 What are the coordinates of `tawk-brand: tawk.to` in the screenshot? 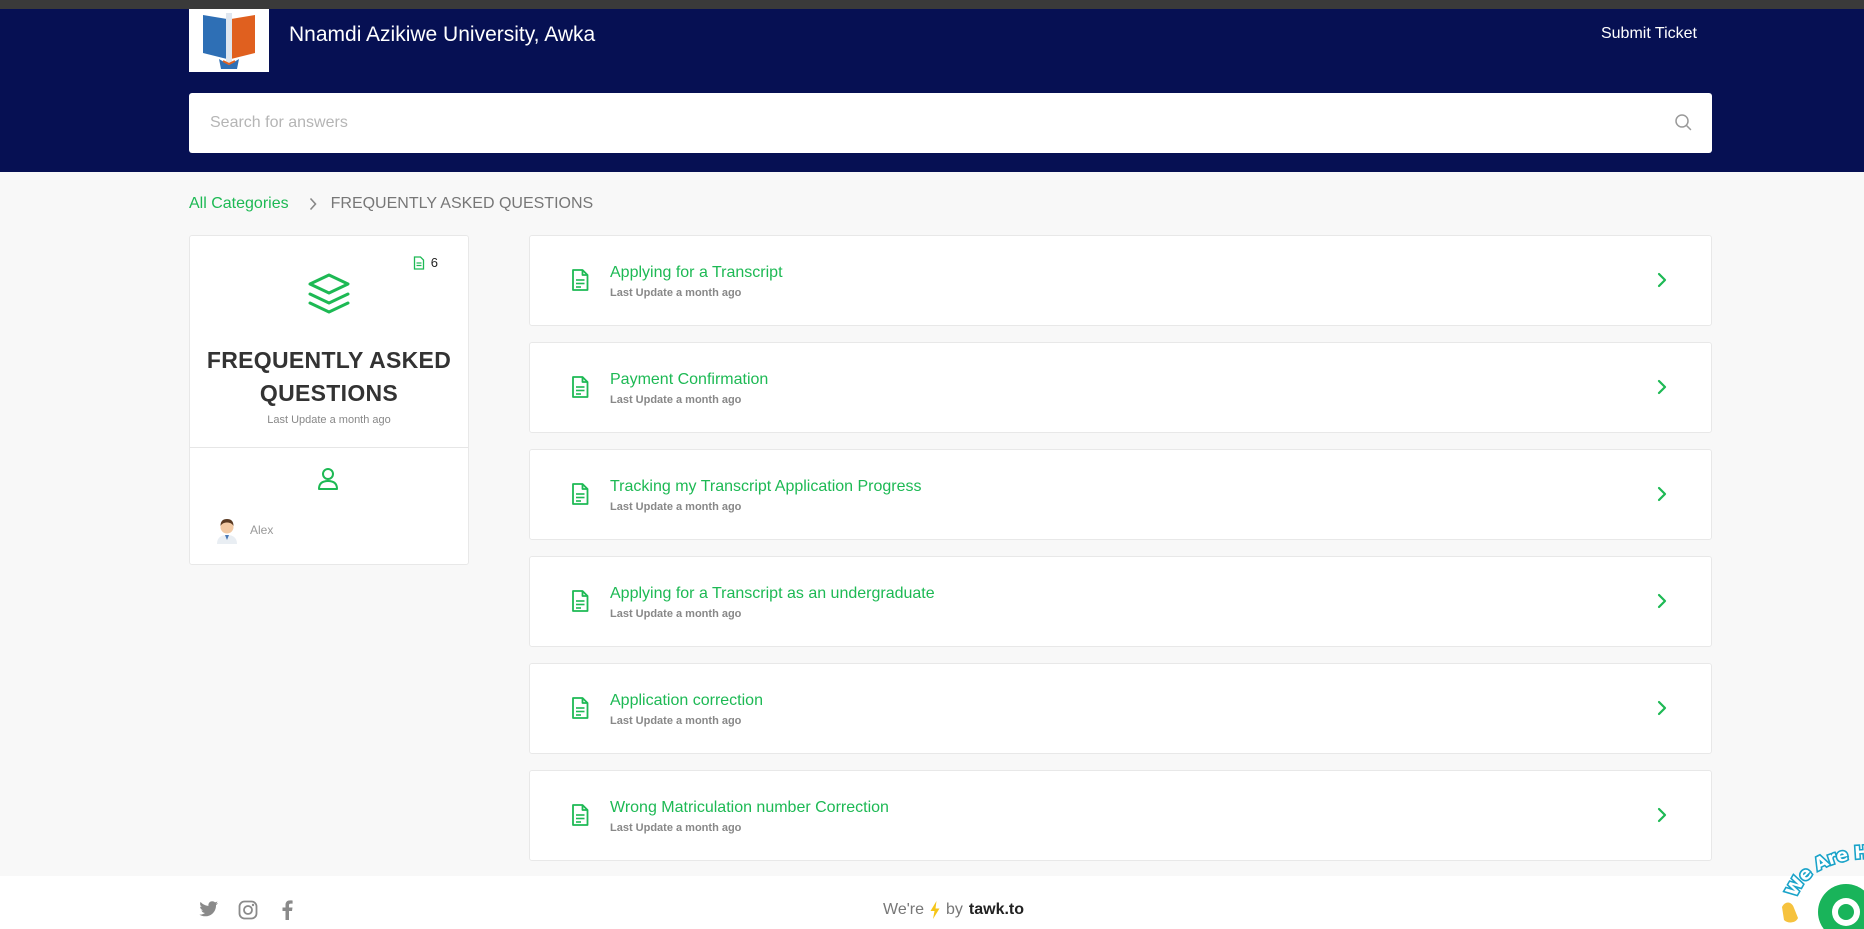 It's located at (996, 910).